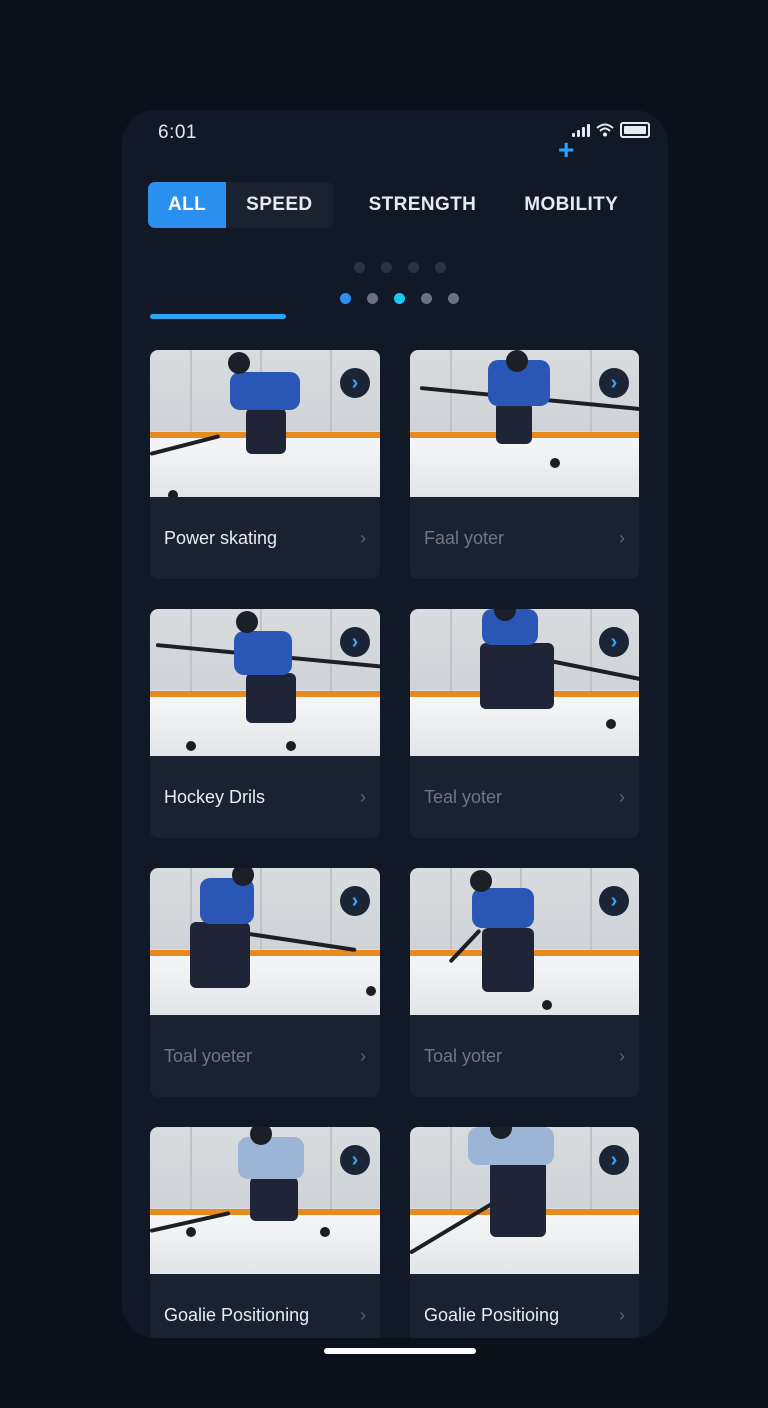 The height and width of the screenshot is (1408, 768). I want to click on card-footer: Teal yoter ›, so click(524, 797).